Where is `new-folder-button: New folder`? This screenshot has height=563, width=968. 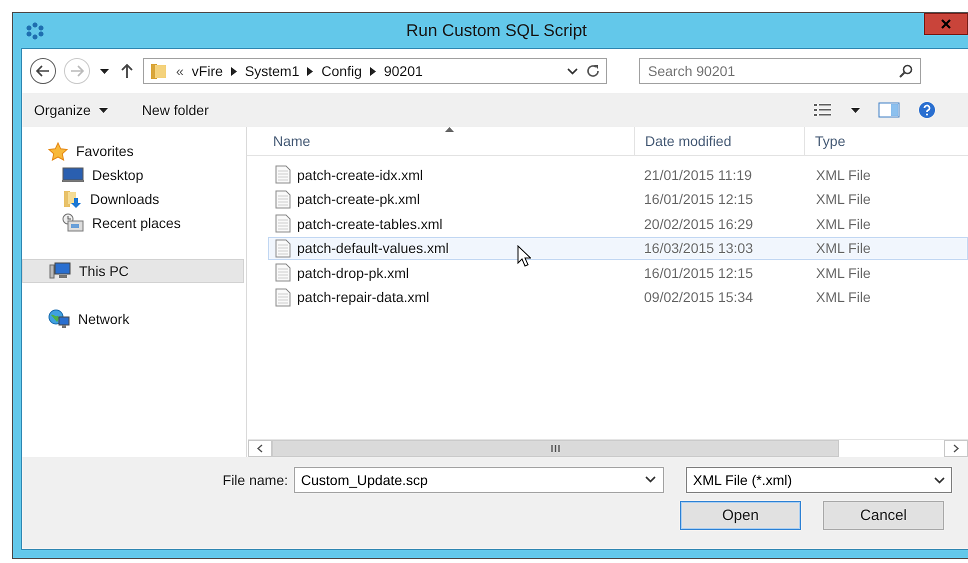 new-folder-button: New folder is located at coordinates (175, 110).